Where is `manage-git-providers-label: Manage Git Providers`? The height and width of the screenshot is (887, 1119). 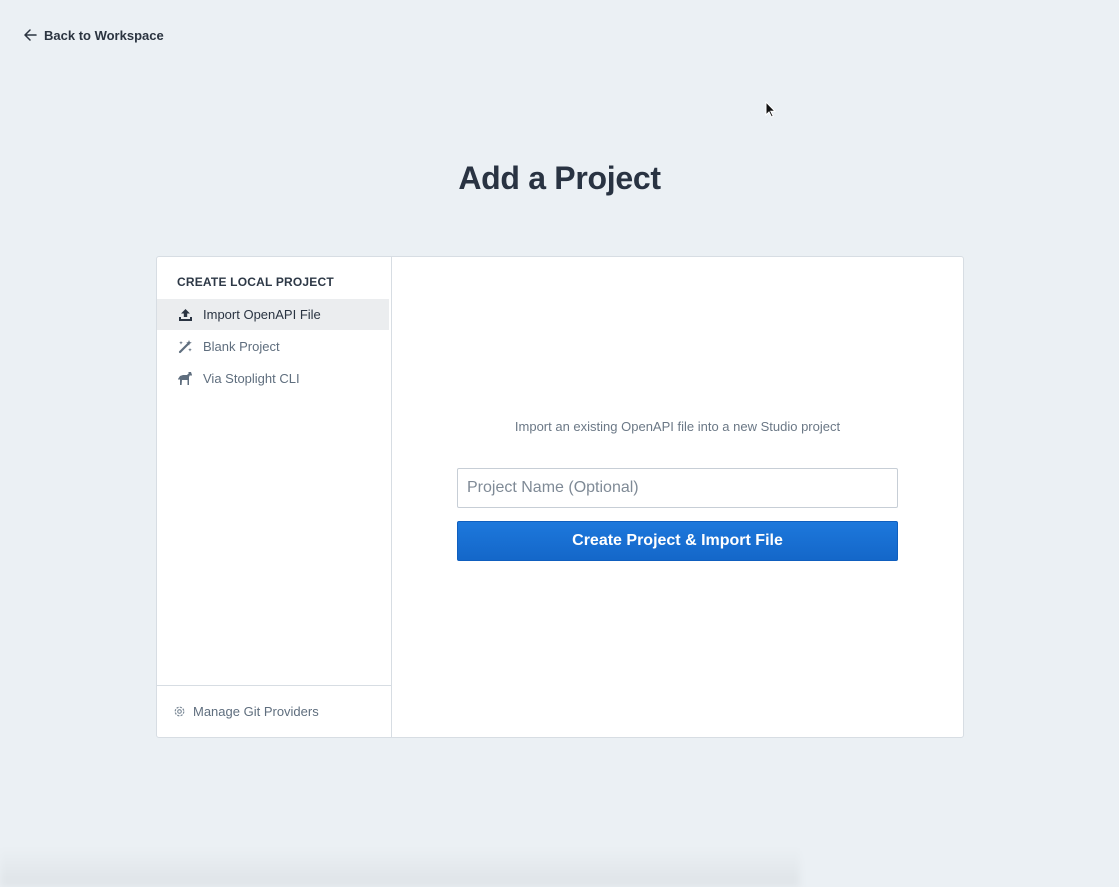
manage-git-providers-label: Manage Git Providers is located at coordinates (256, 711).